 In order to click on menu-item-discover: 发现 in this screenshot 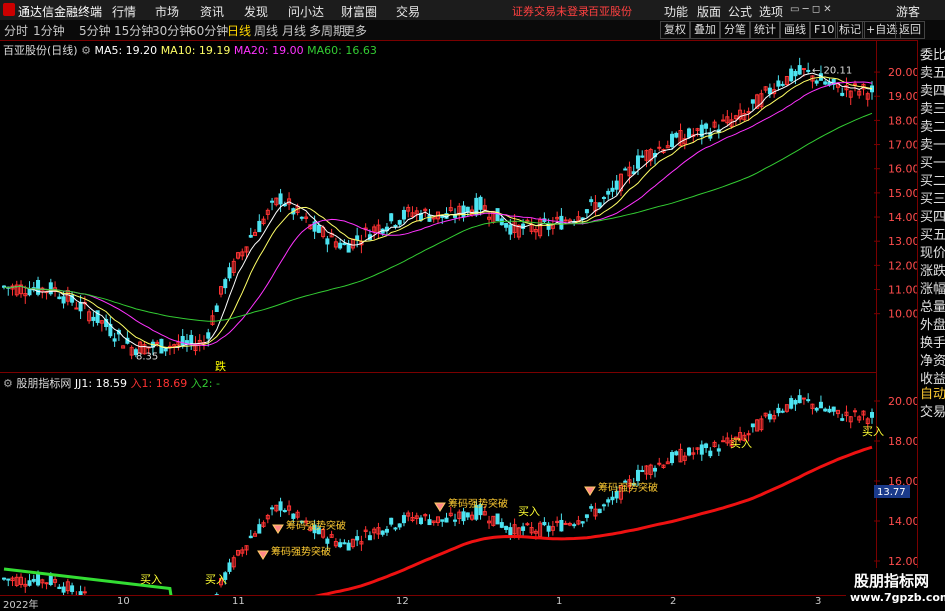, I will do `click(256, 11)`.